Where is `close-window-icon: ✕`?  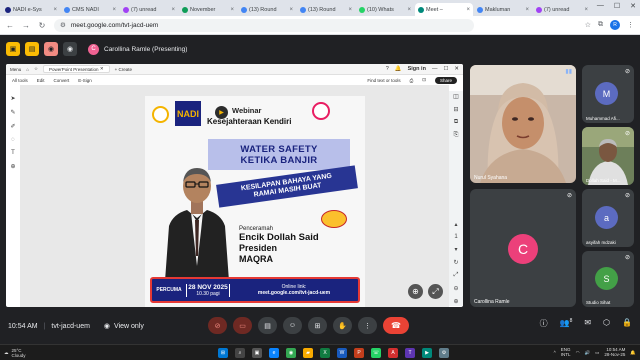 close-window-icon: ✕ is located at coordinates (633, 6).